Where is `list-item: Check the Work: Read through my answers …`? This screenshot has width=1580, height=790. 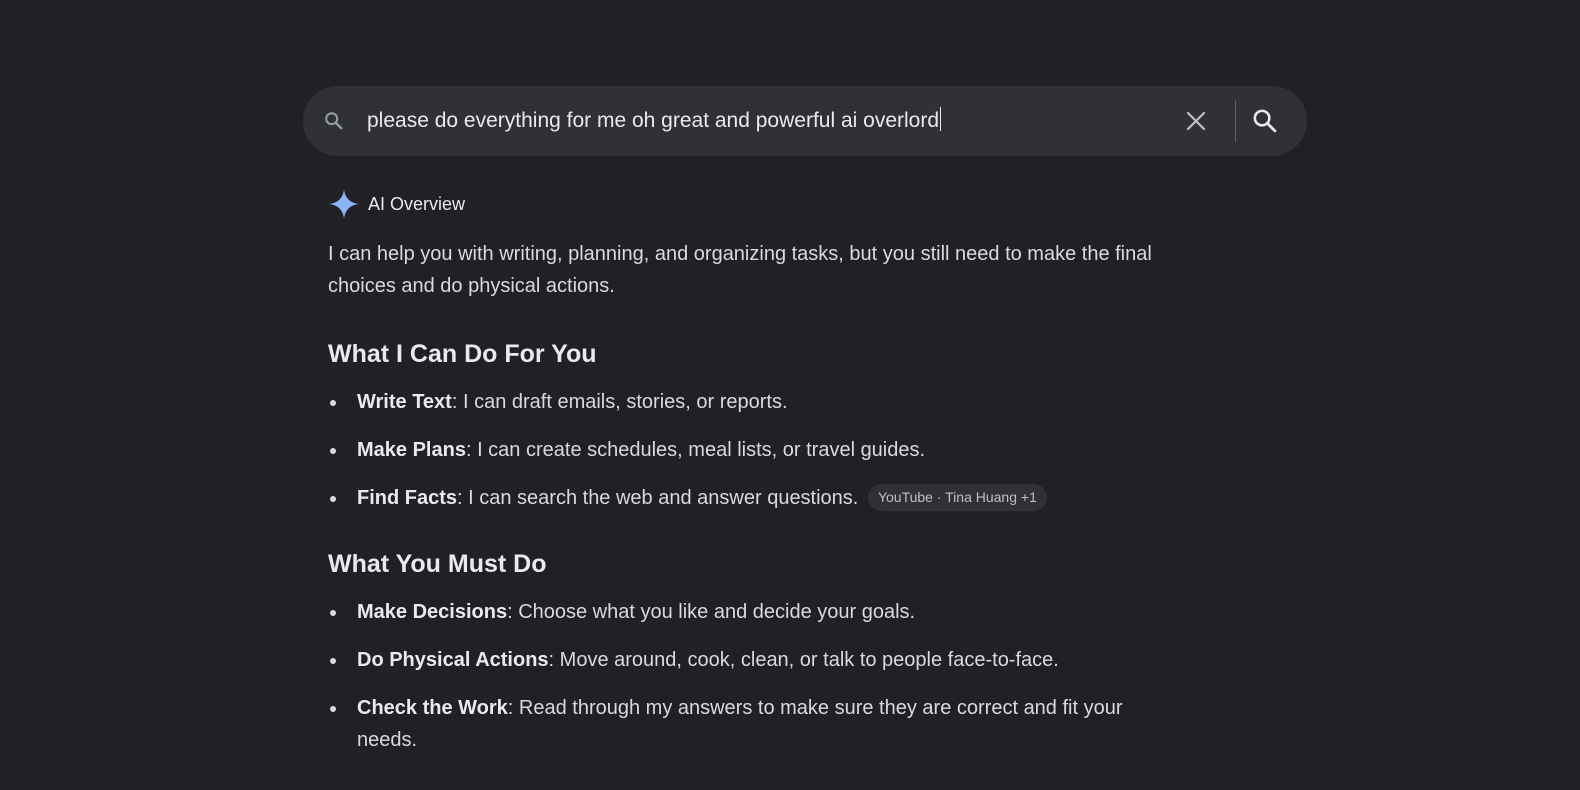
list-item: Check the Work: Read through my answers … is located at coordinates (758, 724).